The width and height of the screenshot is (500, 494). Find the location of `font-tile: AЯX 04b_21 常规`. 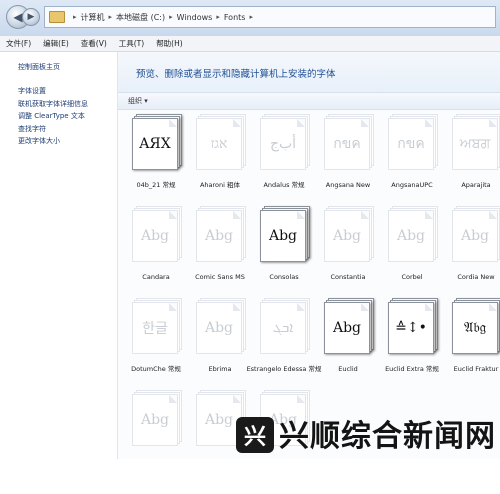

font-tile: AЯX 04b_21 常规 is located at coordinates (156, 166).